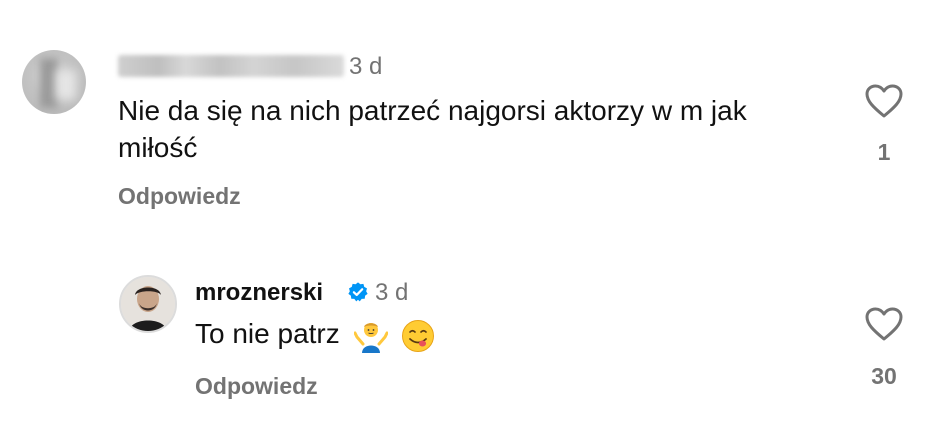 This screenshot has height=422, width=946. I want to click on person-shrugging-emoji, so click(370, 337).